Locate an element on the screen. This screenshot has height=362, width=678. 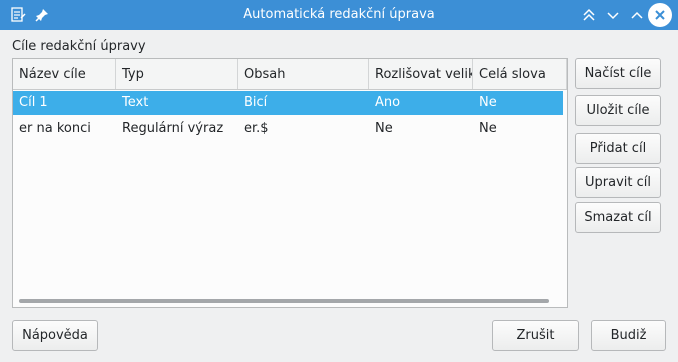
chevron-down-icon is located at coordinates (613, 16).